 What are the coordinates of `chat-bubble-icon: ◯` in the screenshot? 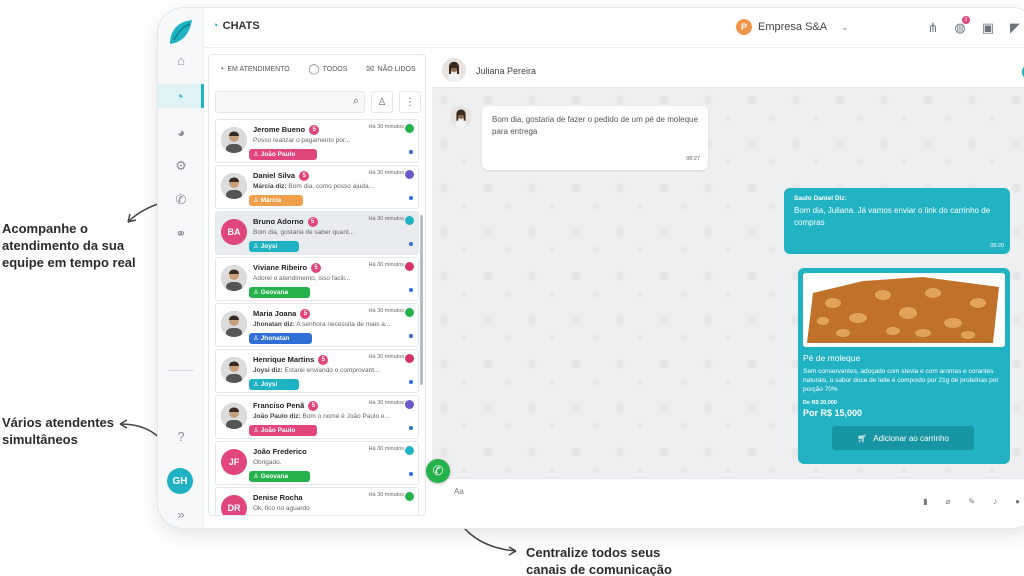 It's located at (314, 69).